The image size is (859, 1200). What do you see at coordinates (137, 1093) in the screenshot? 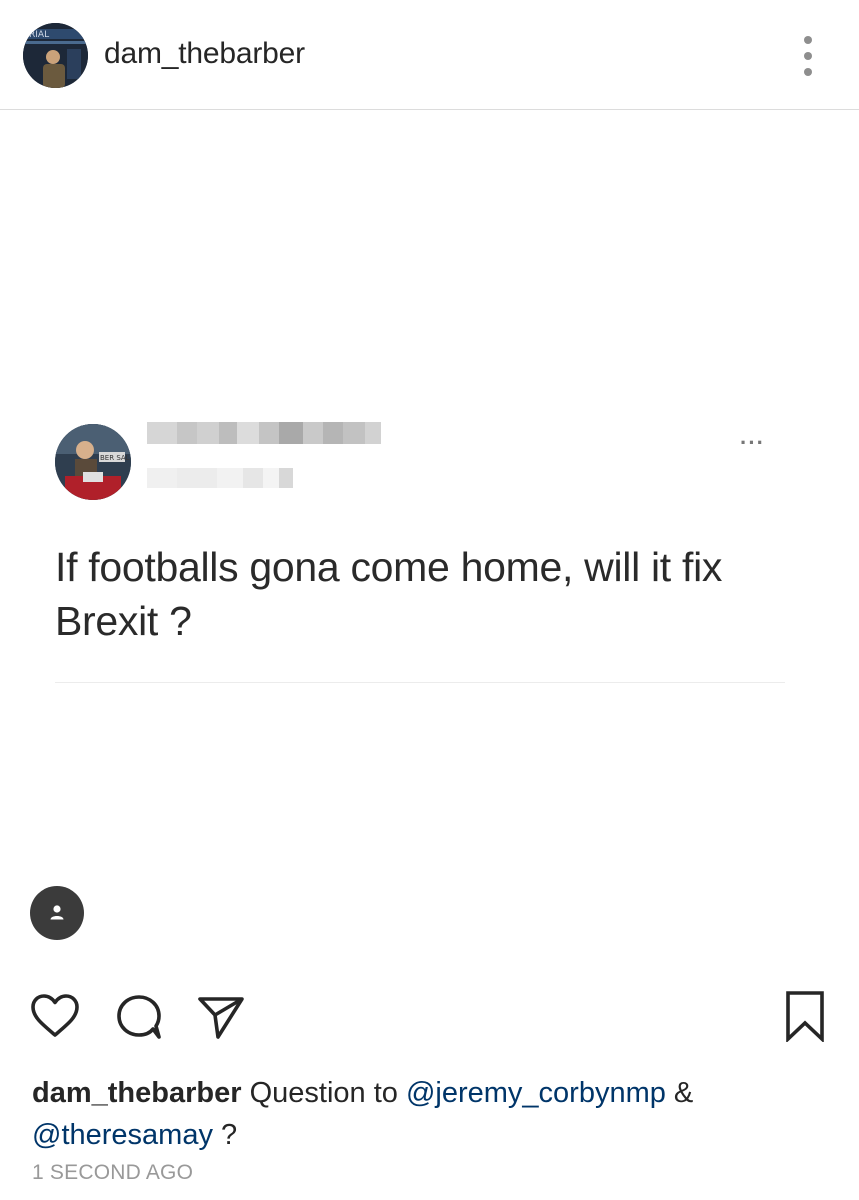
I see `caption-username: dam_thebarber` at bounding box center [137, 1093].